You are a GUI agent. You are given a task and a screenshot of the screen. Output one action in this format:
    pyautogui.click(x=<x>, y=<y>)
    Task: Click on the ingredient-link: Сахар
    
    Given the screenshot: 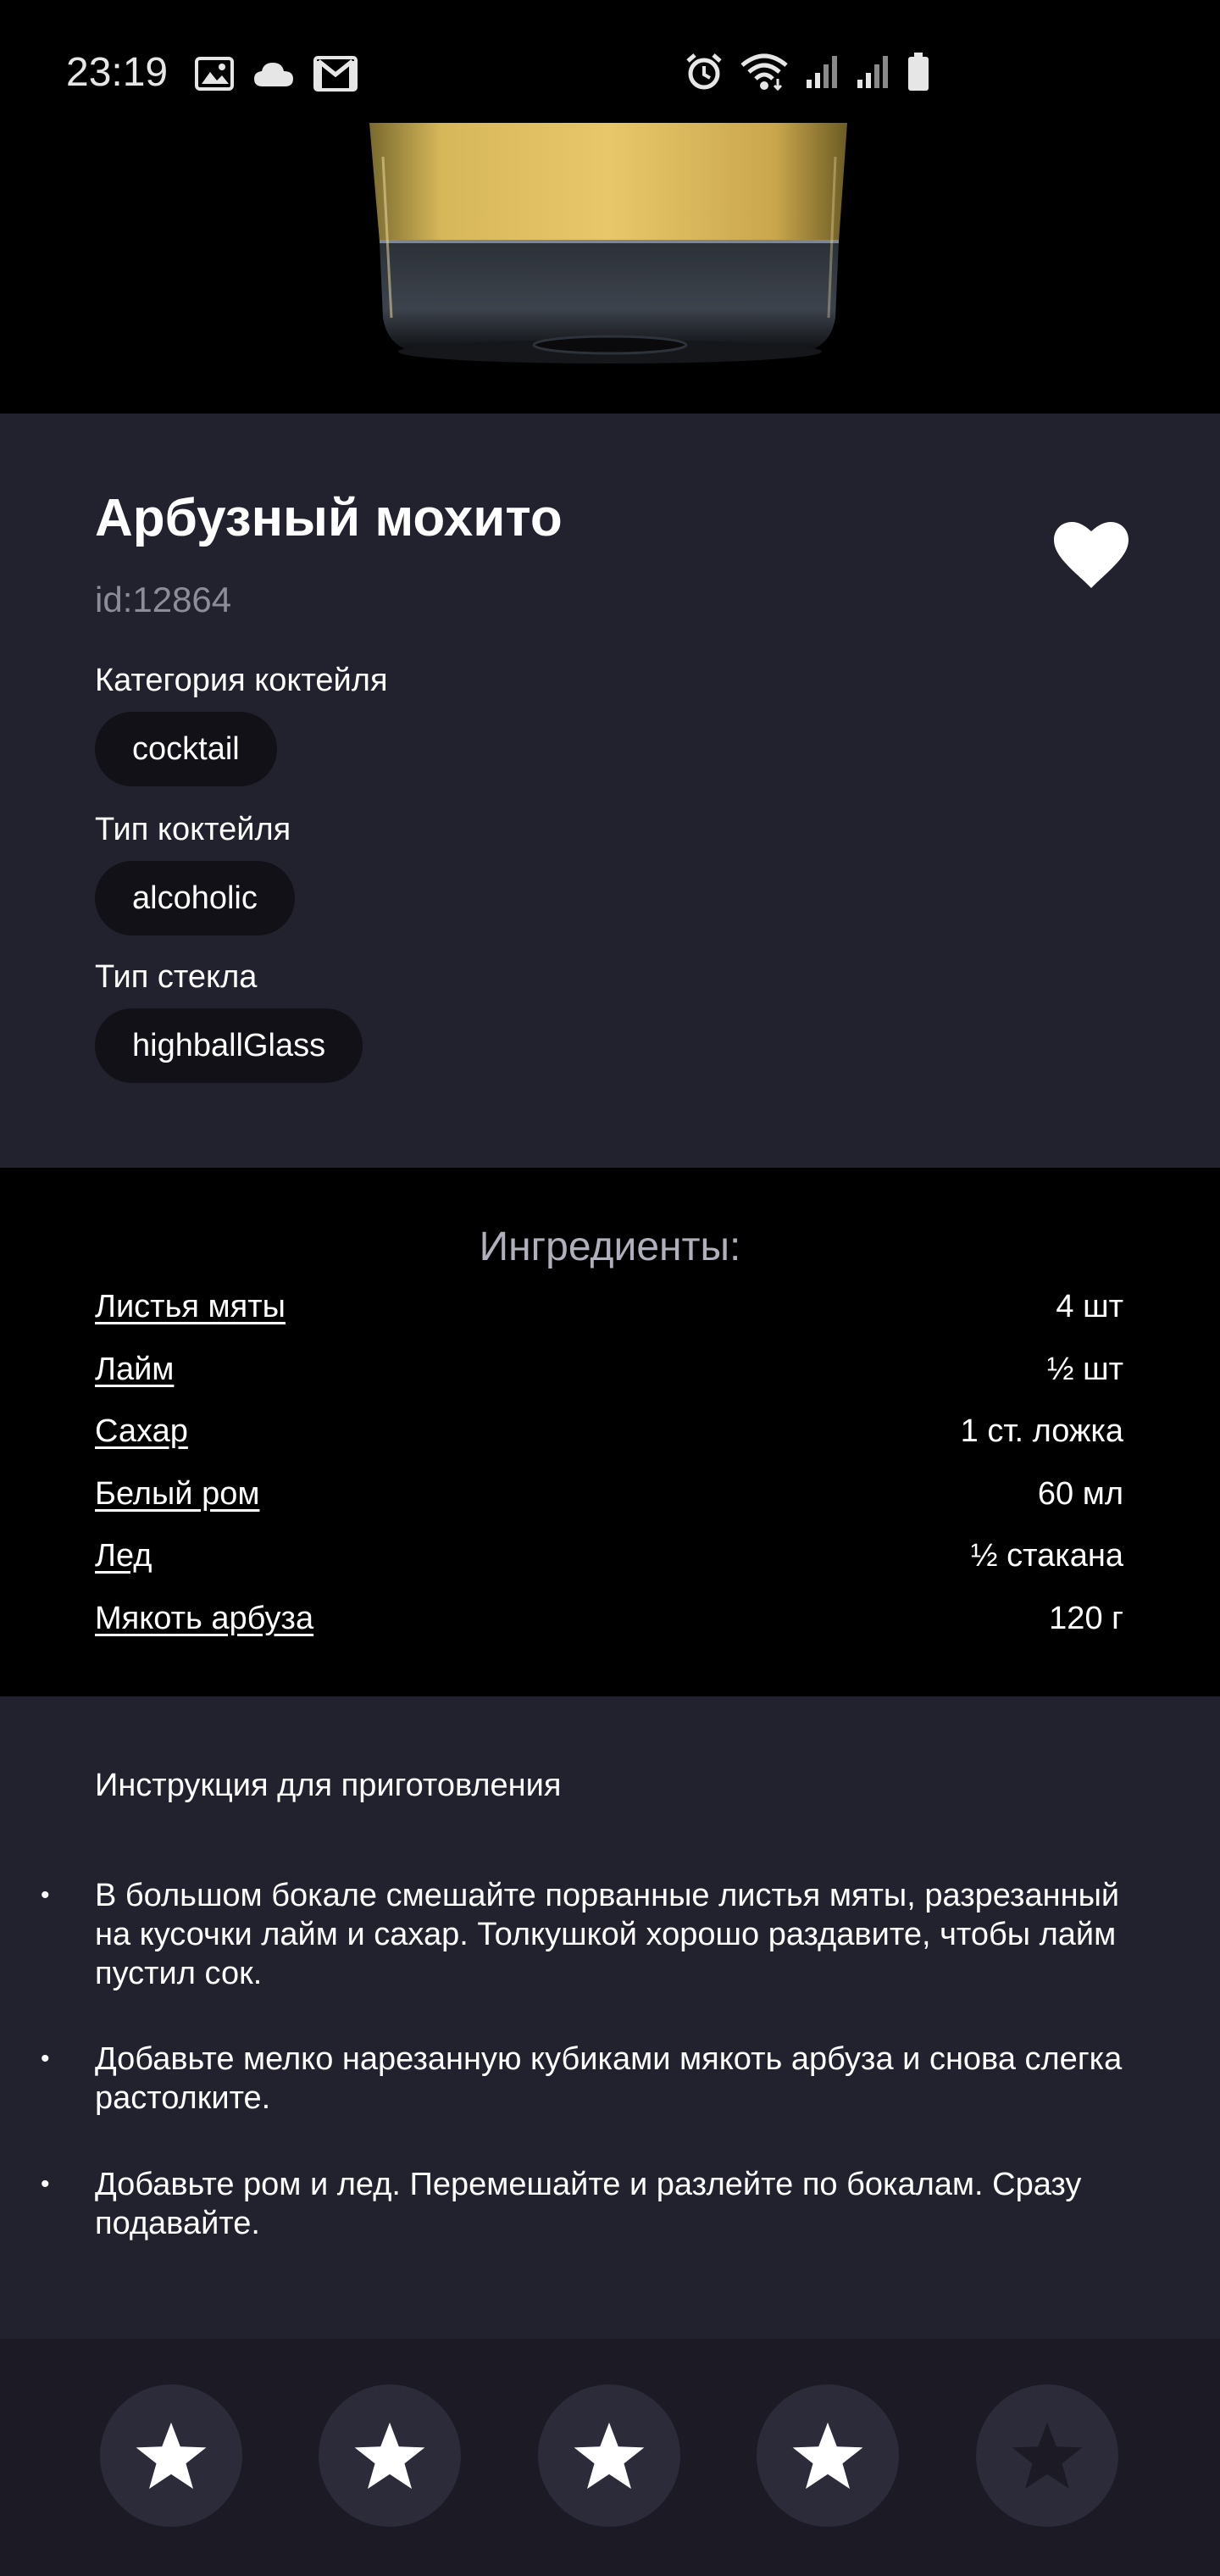 What is the action you would take?
    pyautogui.click(x=141, y=1431)
    